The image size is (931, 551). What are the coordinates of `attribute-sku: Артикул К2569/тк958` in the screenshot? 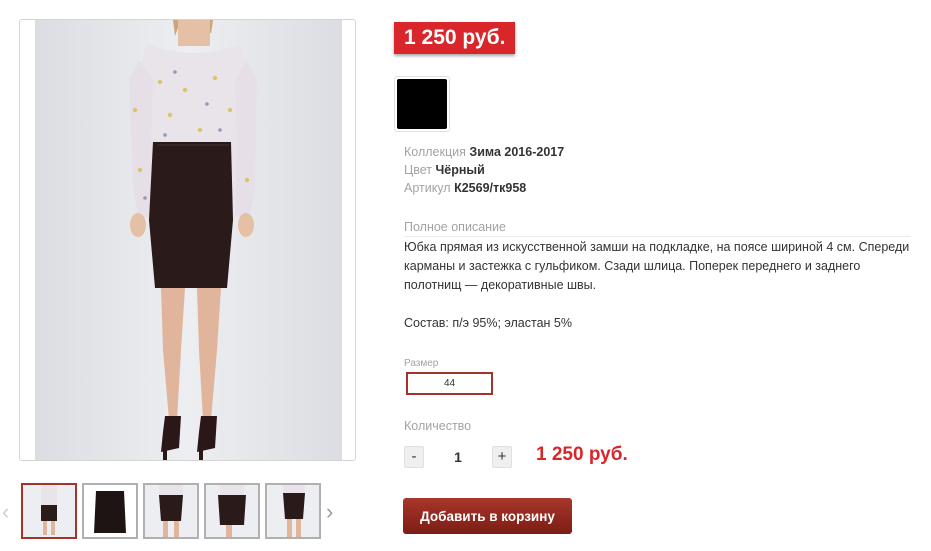 It's located at (484, 188).